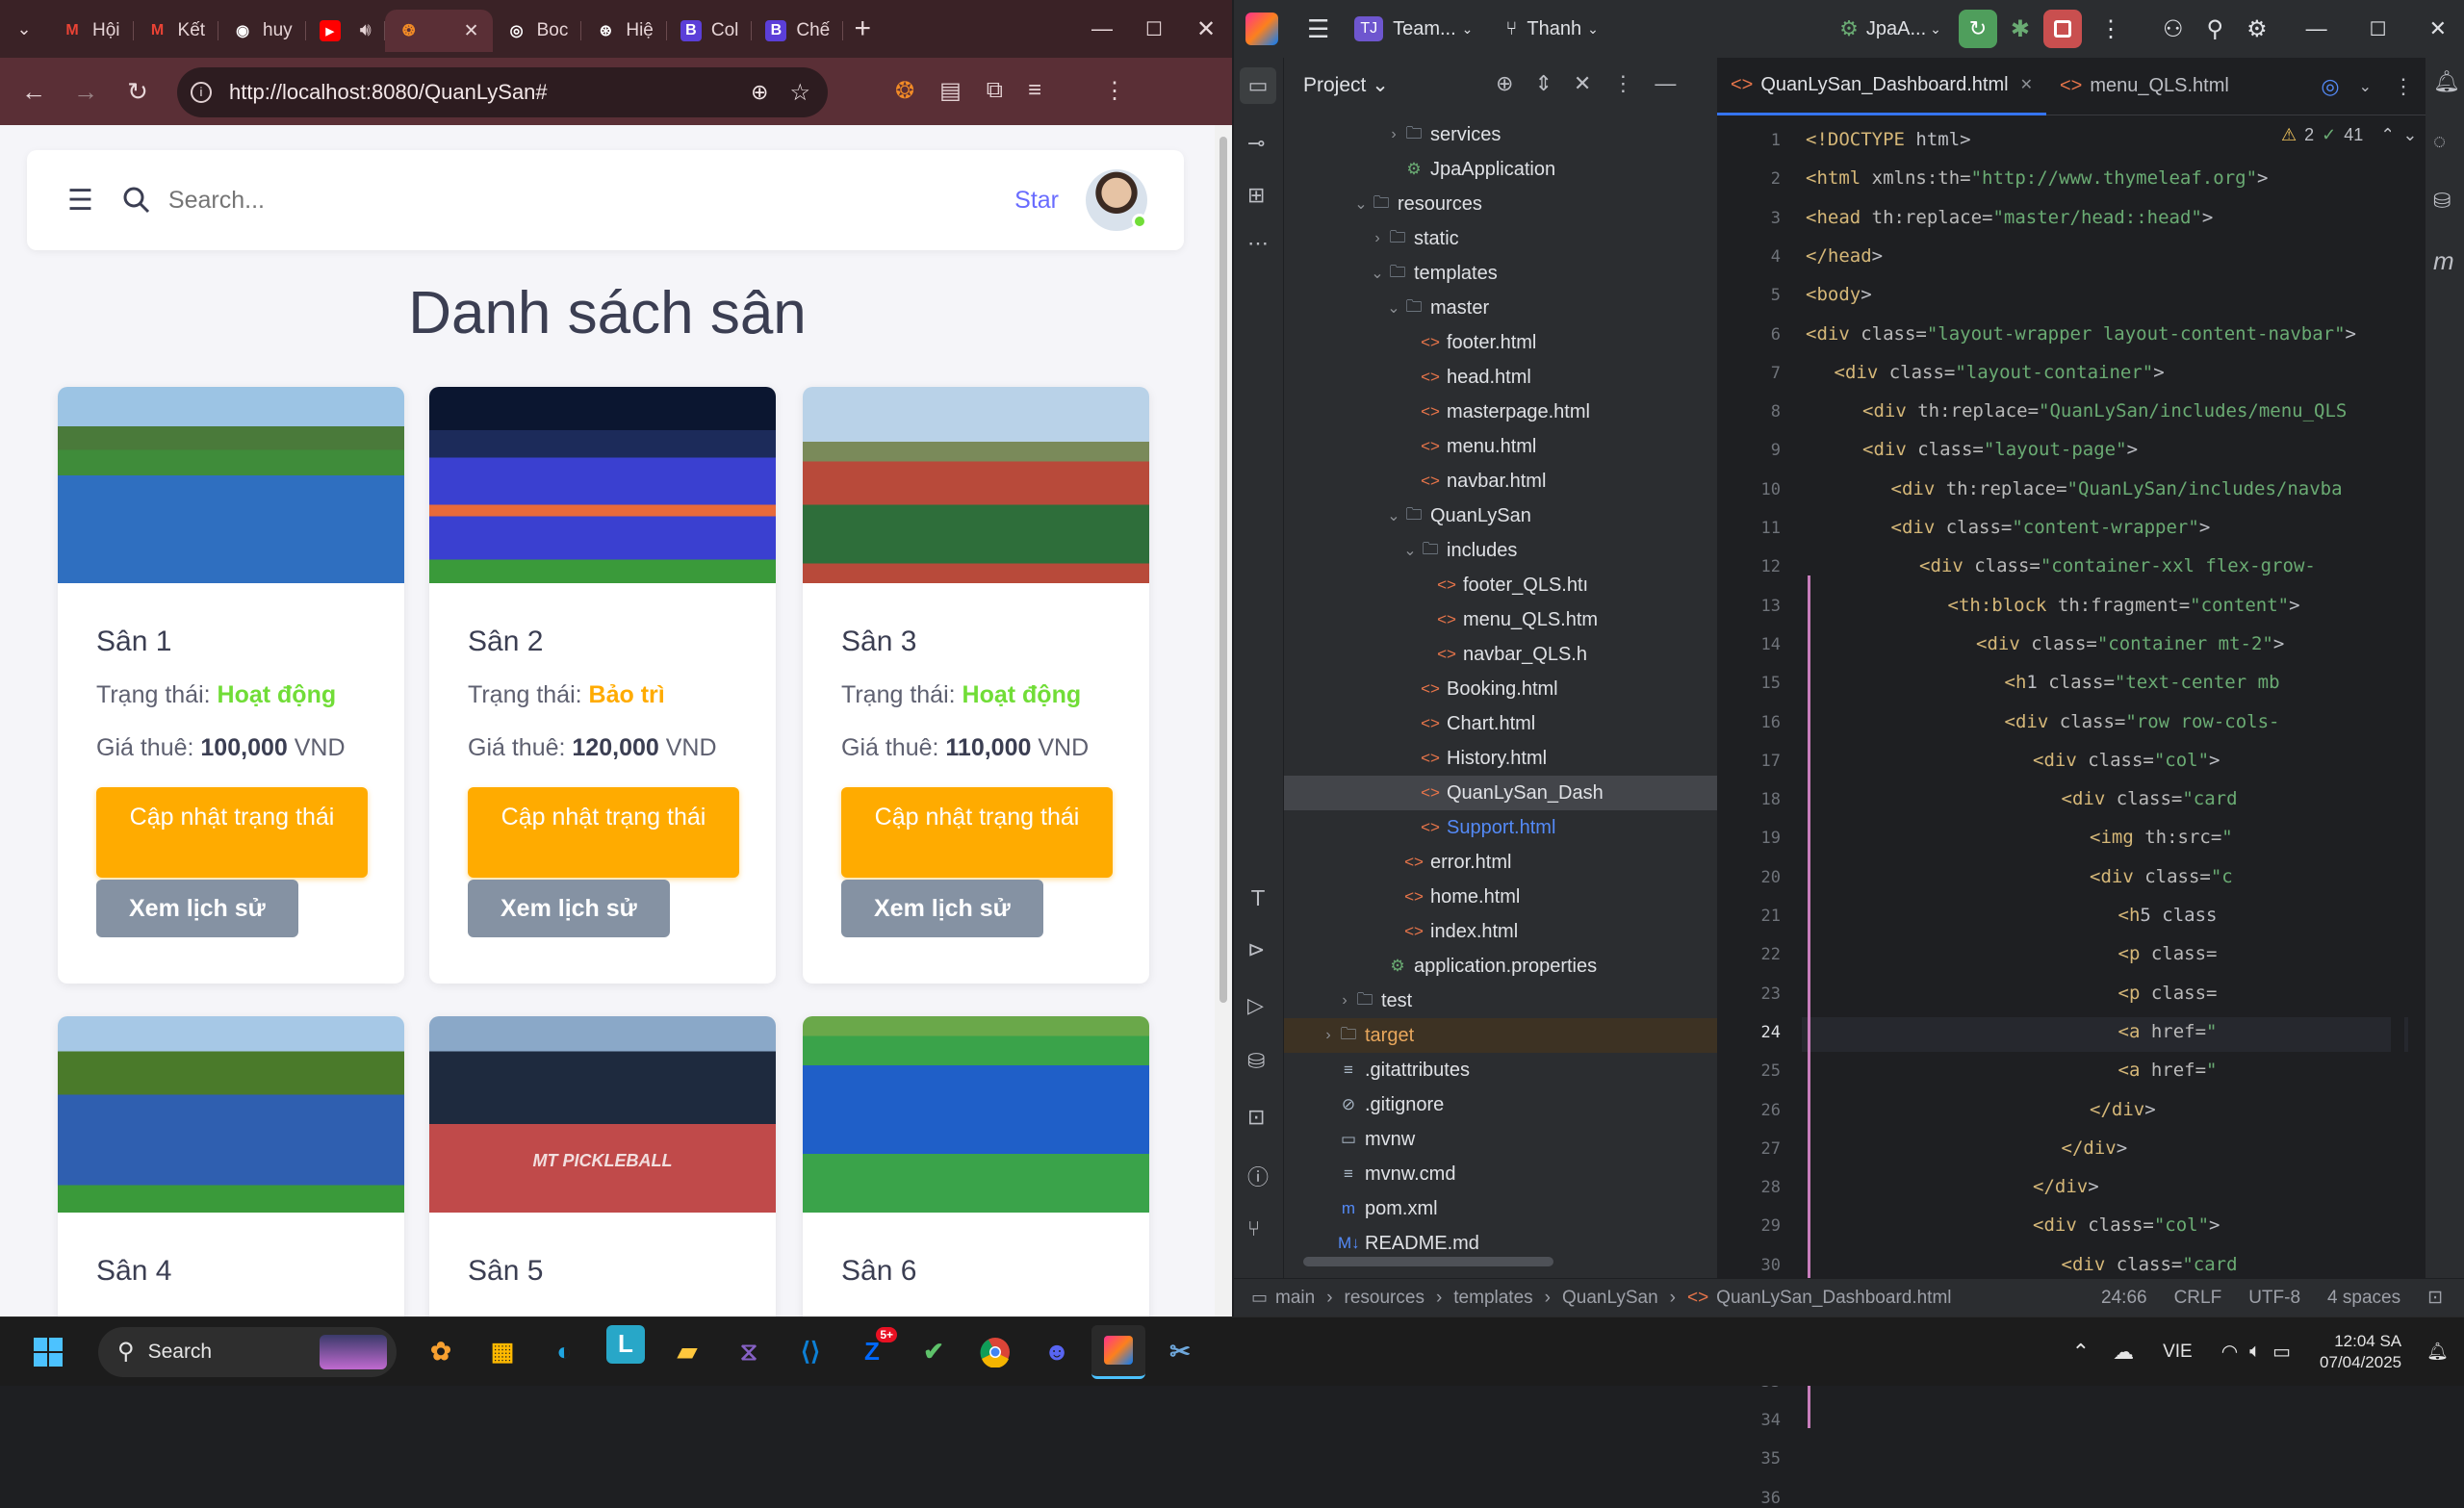 This screenshot has height=1508, width=2464. I want to click on main-menu-icon: ☰, so click(1318, 29).